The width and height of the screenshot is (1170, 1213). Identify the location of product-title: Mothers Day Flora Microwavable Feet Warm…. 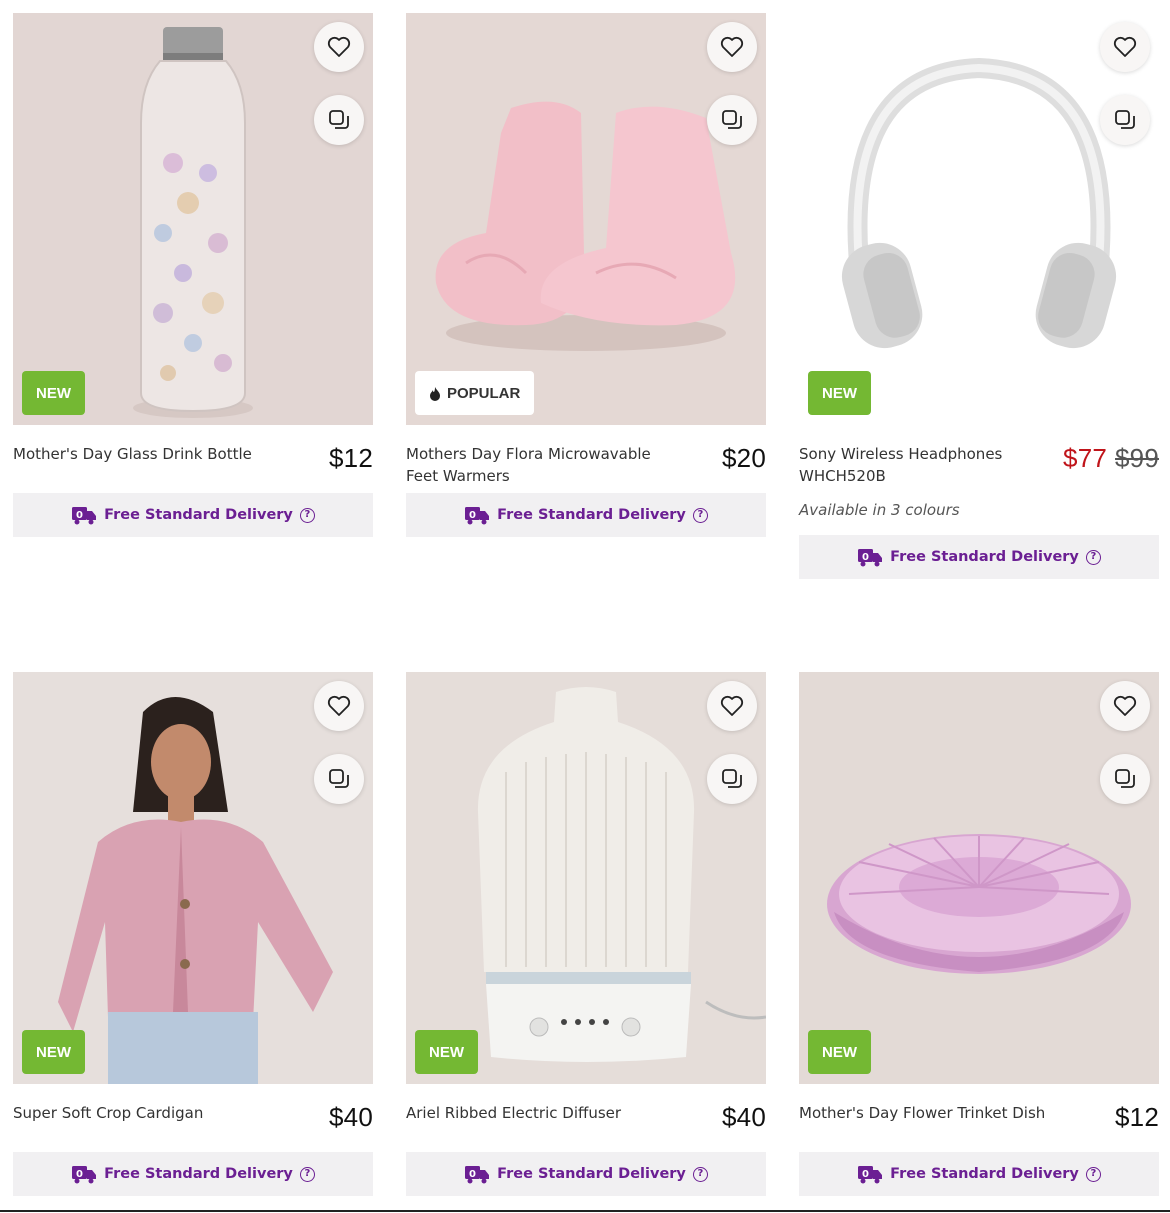
(546, 465).